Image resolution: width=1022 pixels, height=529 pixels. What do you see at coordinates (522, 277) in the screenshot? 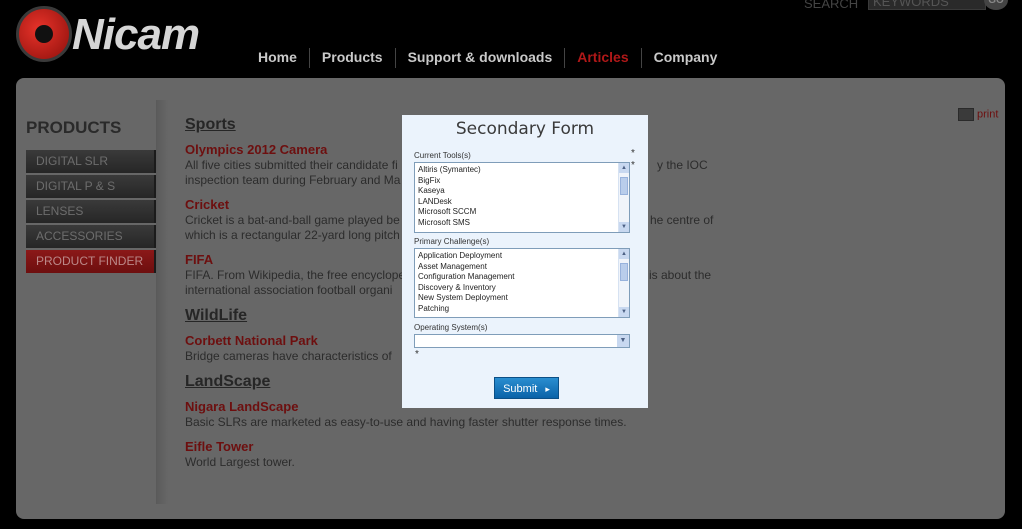
I see `list-item: Configuration Management` at bounding box center [522, 277].